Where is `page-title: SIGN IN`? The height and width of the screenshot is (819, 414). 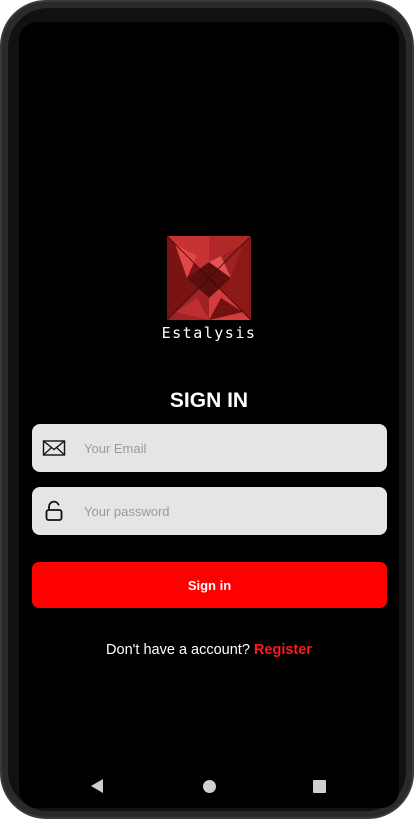
page-title: SIGN IN is located at coordinates (209, 400).